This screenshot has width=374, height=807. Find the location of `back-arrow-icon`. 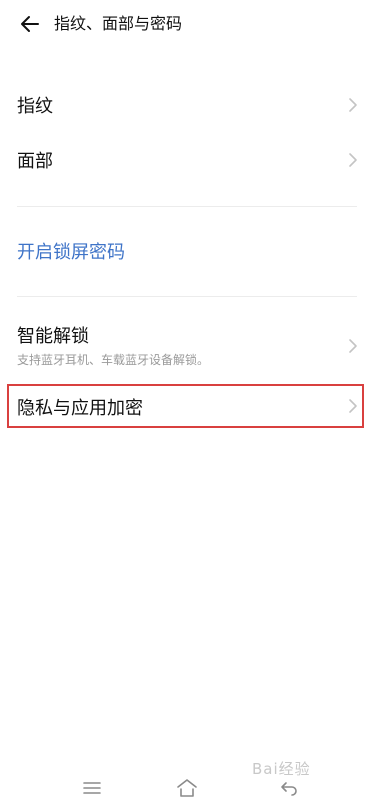

back-arrow-icon is located at coordinates (30, 24).